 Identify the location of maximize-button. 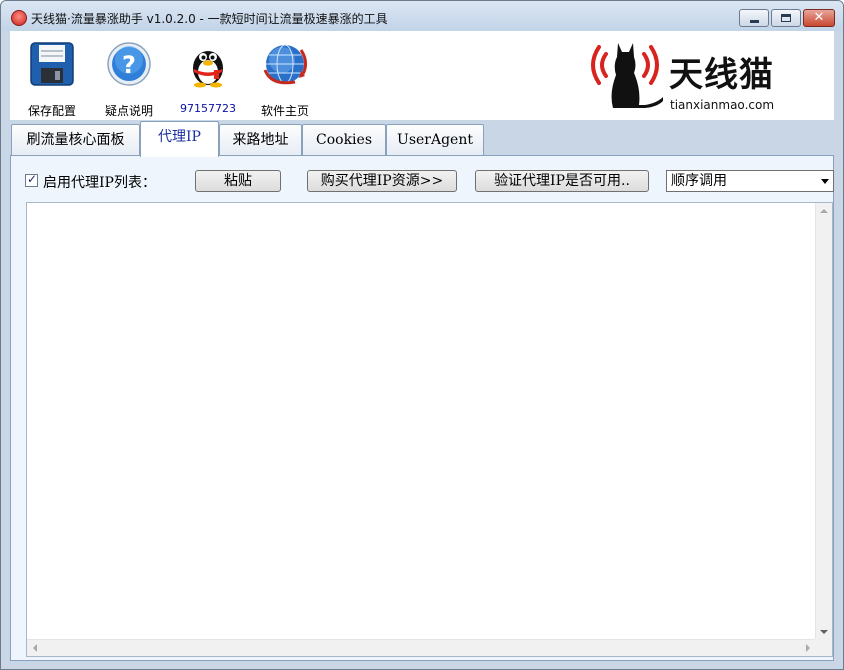
(786, 18).